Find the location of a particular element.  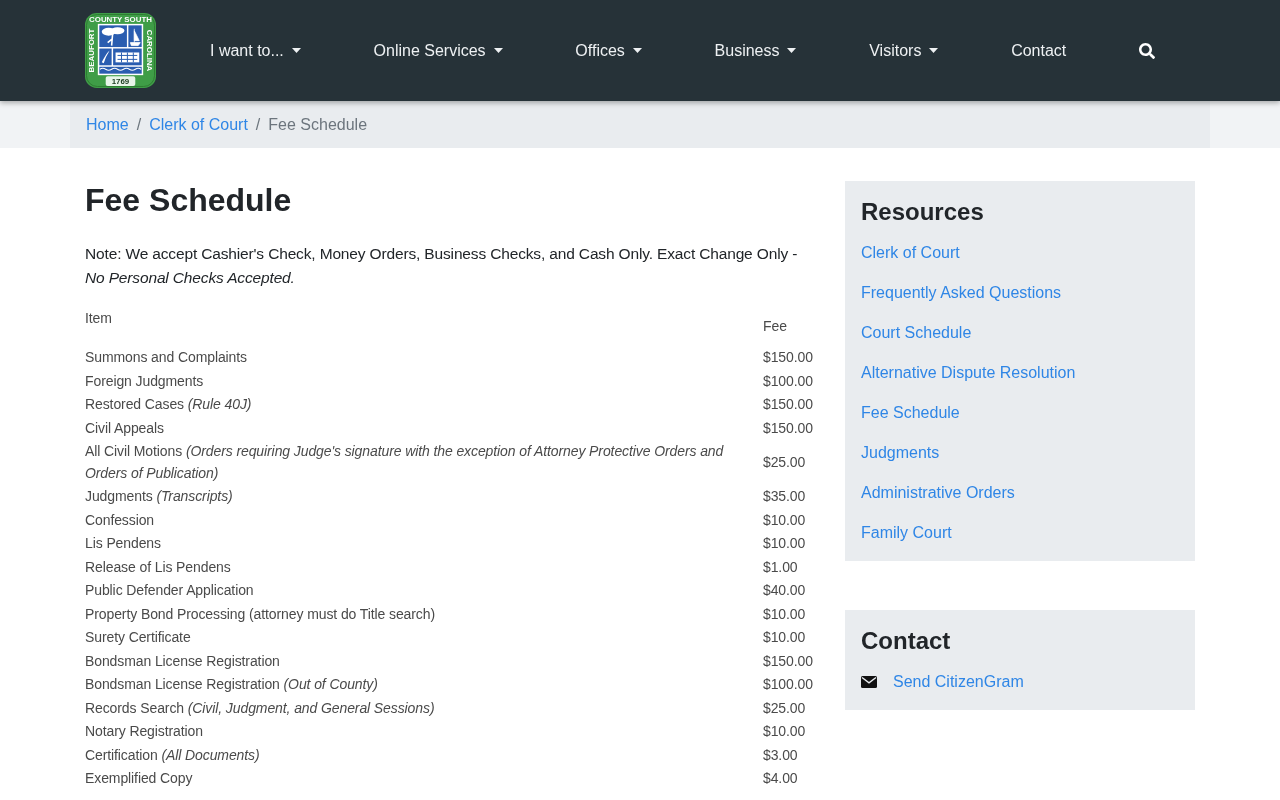

fee-amount: $1.00 is located at coordinates (780, 566).